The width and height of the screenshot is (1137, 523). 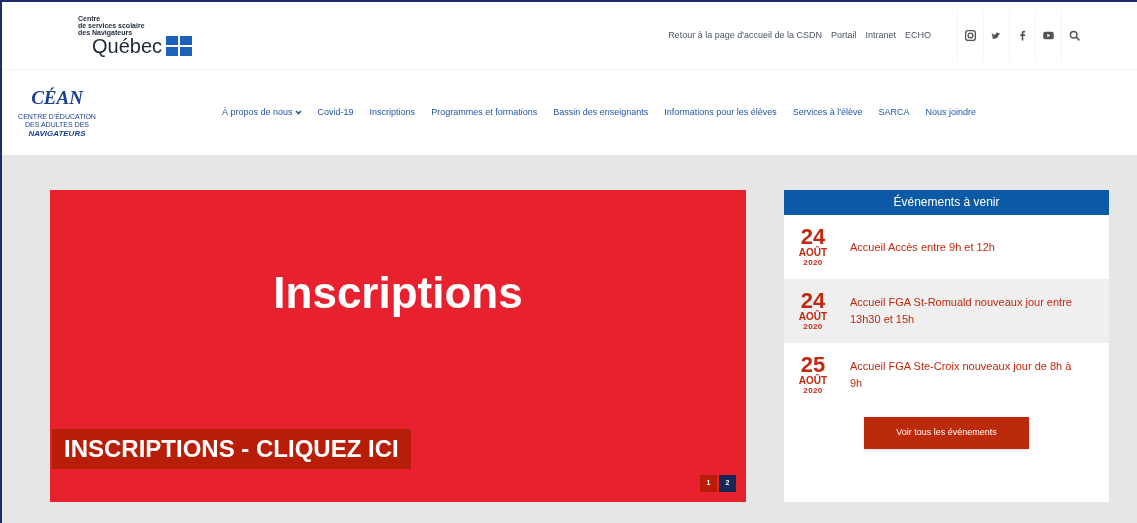 What do you see at coordinates (970, 35) in the screenshot?
I see `instagram-icon` at bounding box center [970, 35].